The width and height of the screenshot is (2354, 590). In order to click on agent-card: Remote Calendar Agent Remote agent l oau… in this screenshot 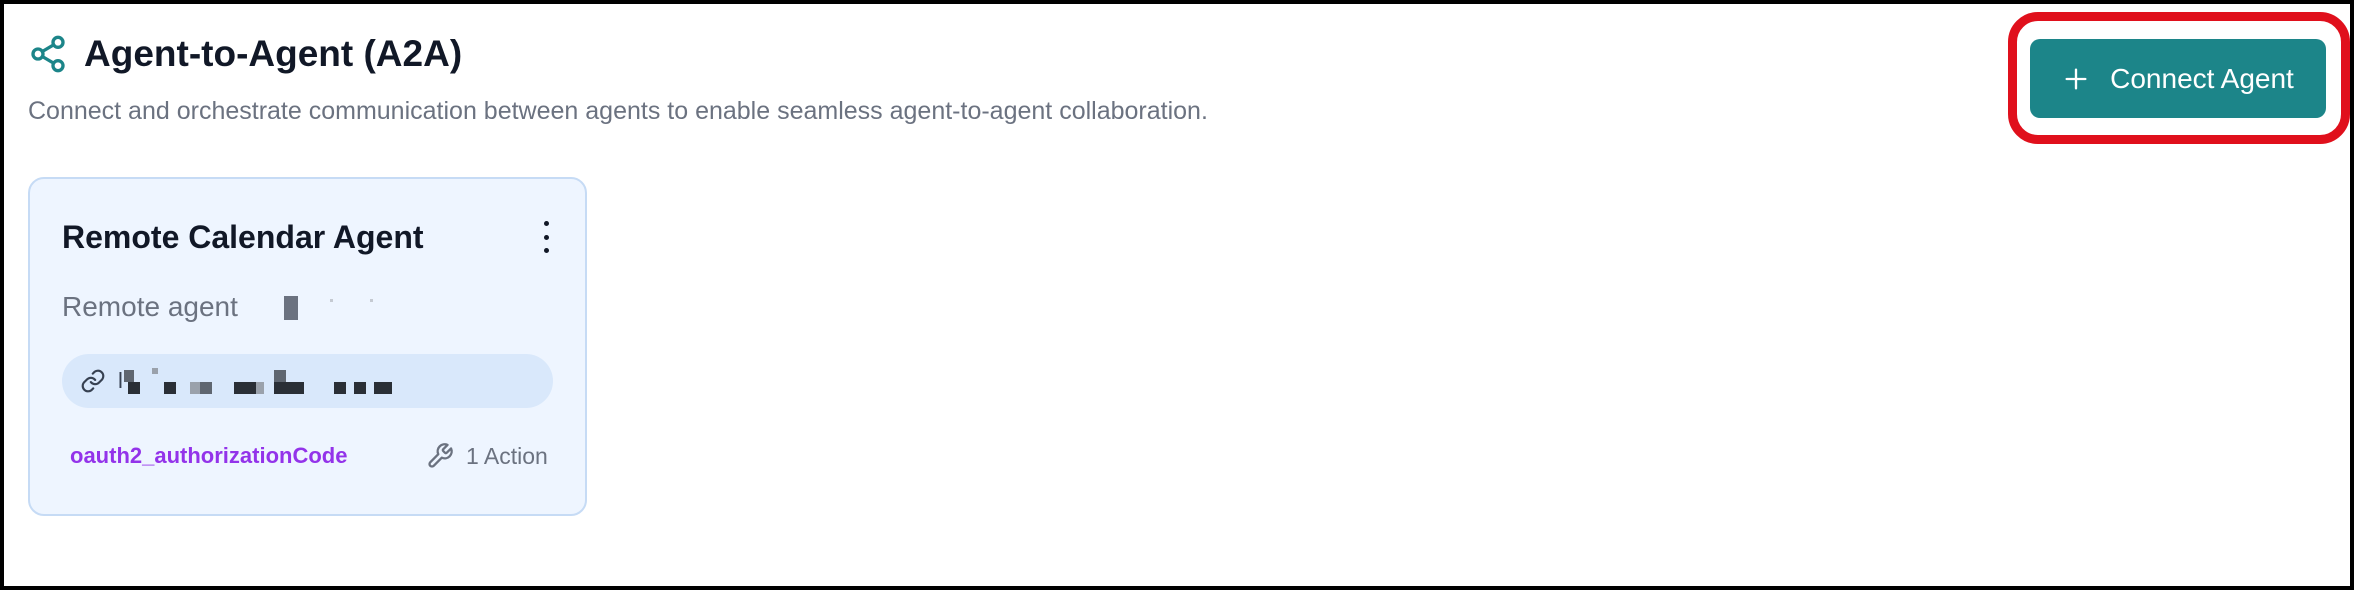, I will do `click(307, 346)`.